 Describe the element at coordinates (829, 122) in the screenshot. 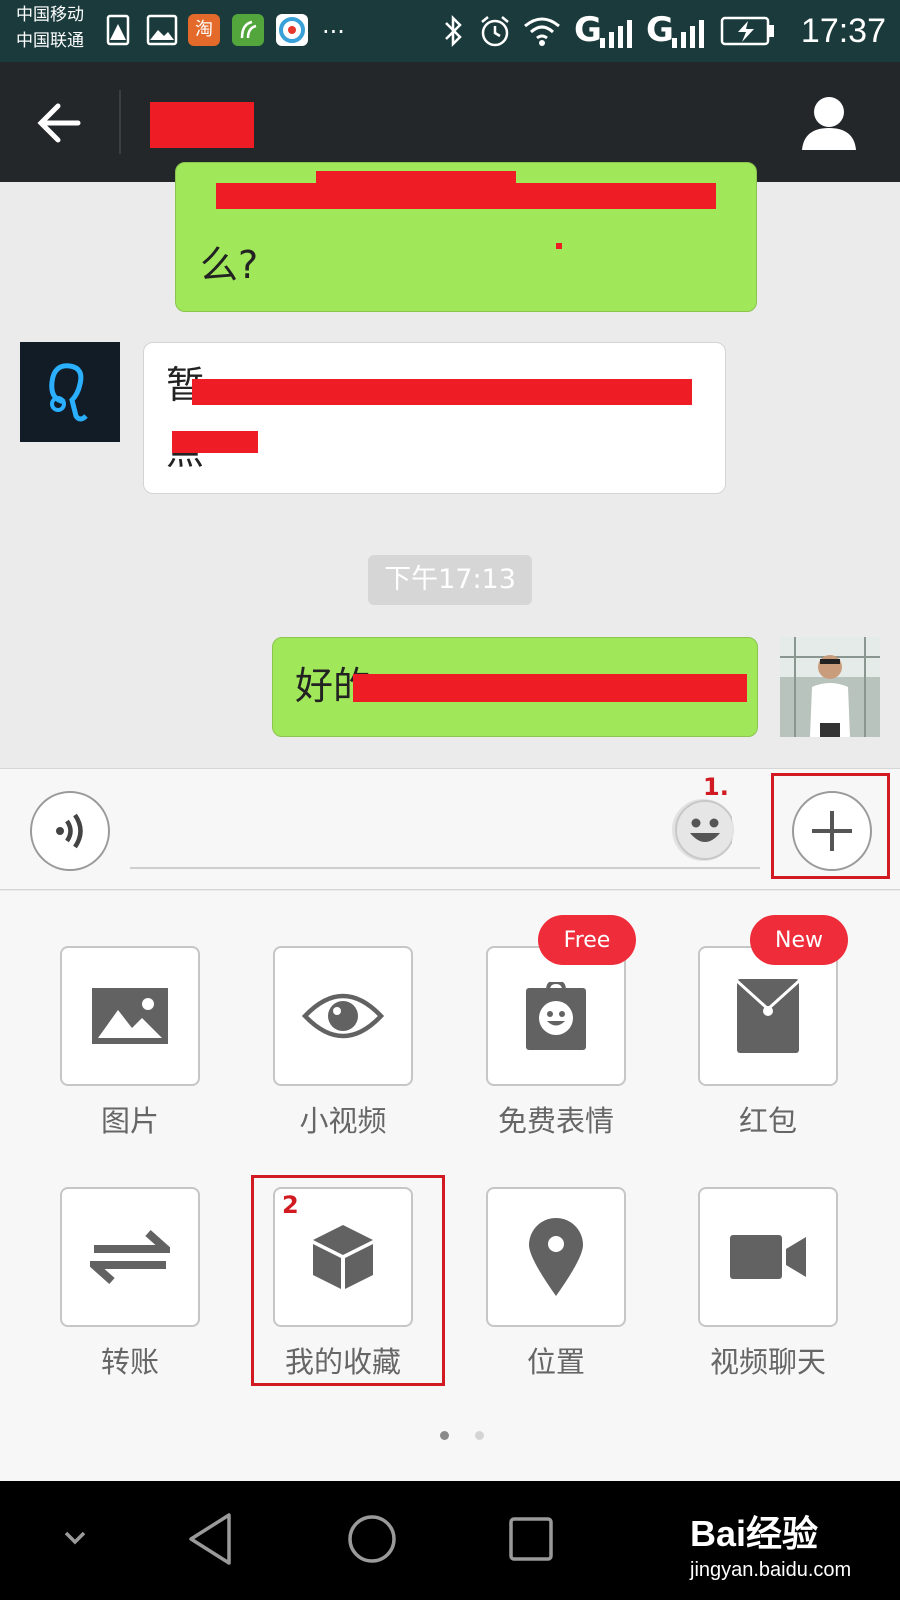

I see `contact-profile-icon` at that location.